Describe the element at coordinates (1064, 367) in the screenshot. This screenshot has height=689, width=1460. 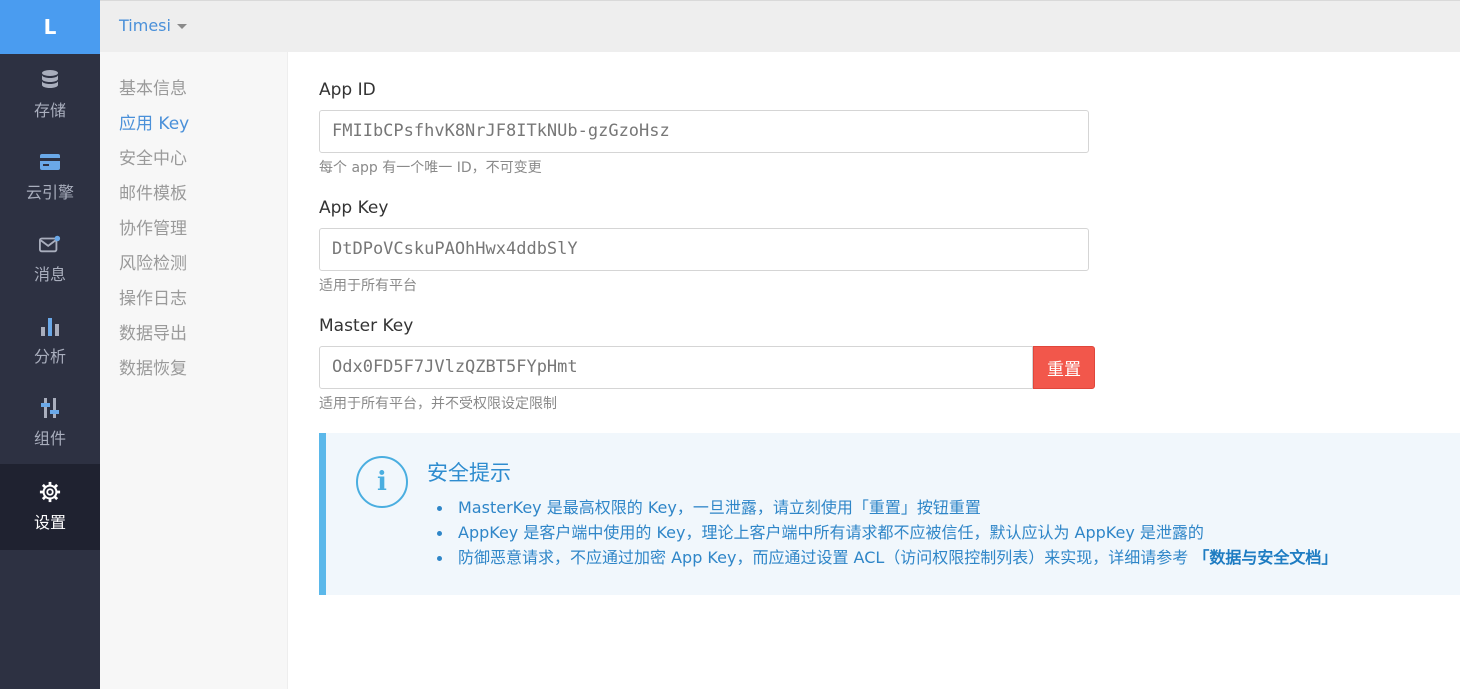
I see `reset-master-key-button: 重置` at that location.